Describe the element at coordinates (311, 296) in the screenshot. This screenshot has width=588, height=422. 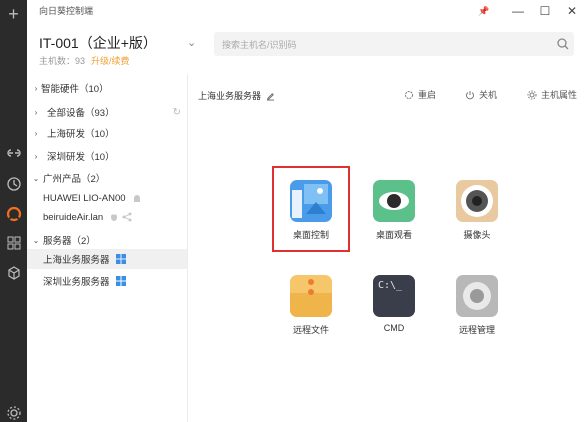
I see `folder-icon` at that location.